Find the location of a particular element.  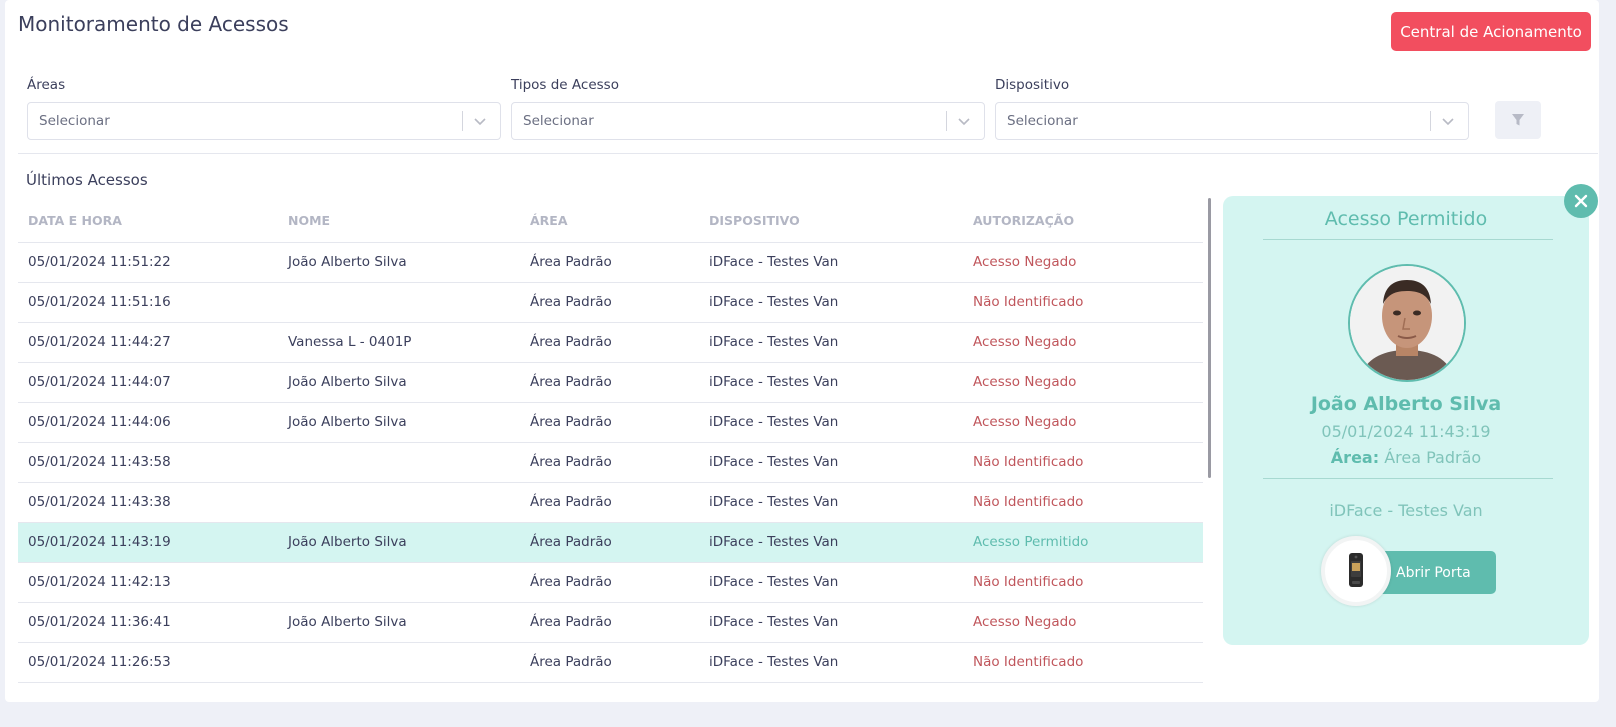

table-scrollbar is located at coordinates (1209, 338).